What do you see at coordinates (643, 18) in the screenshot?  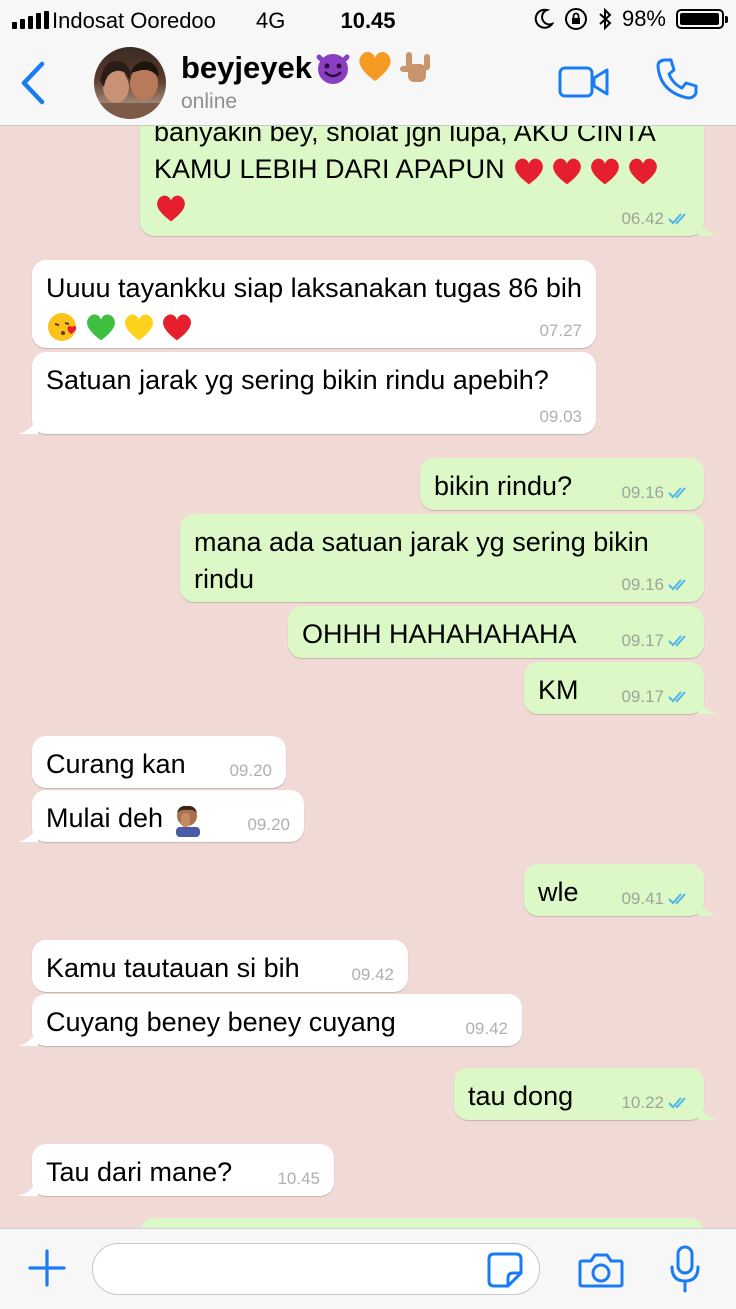 I see `battery-percent: 98%` at bounding box center [643, 18].